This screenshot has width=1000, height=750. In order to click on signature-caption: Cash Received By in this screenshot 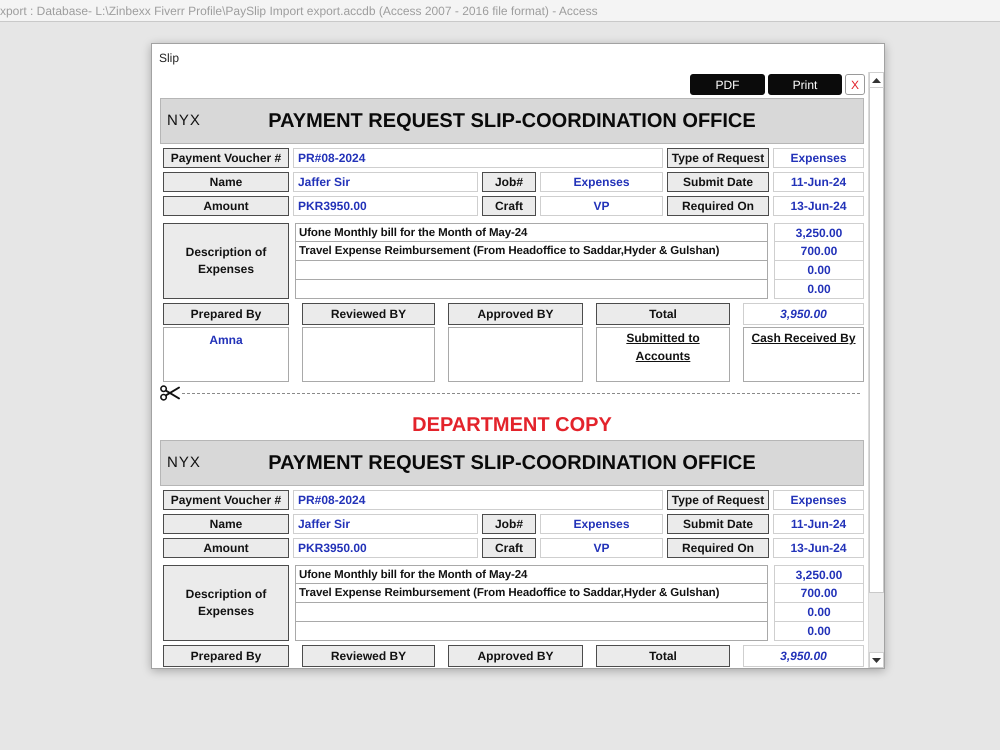, I will do `click(803, 338)`.